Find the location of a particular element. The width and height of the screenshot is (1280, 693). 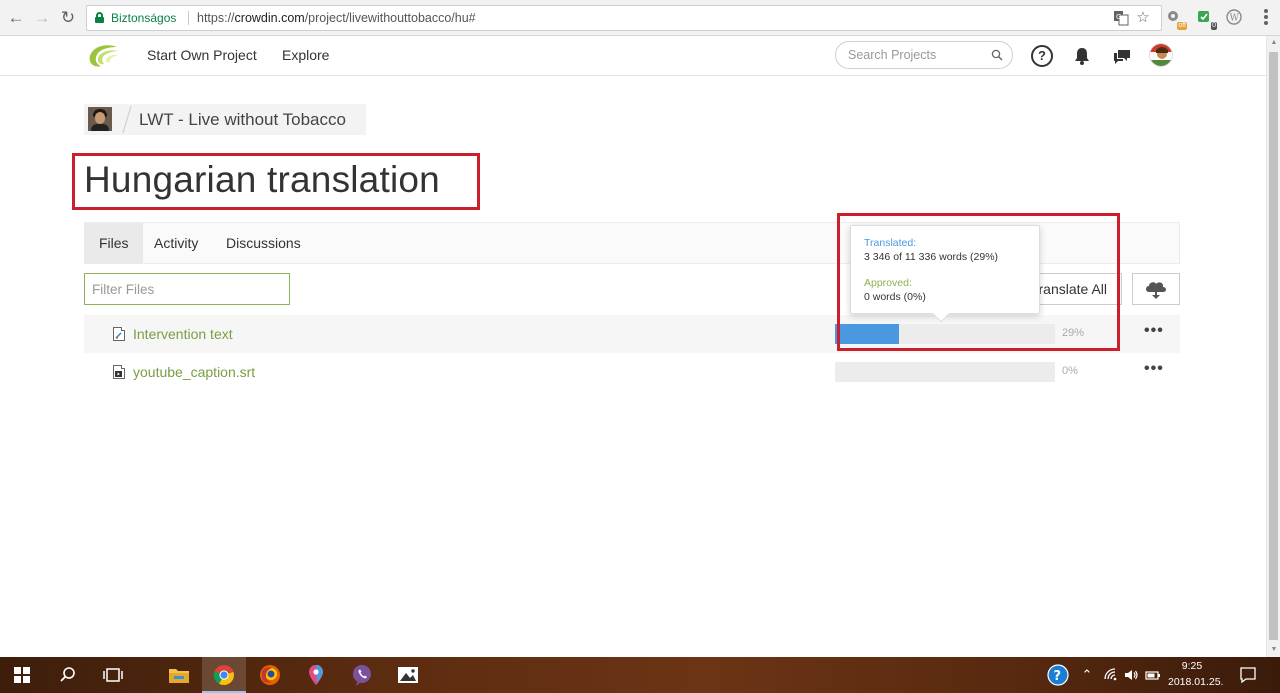

forward-arrow-icon: → is located at coordinates (42, 18).